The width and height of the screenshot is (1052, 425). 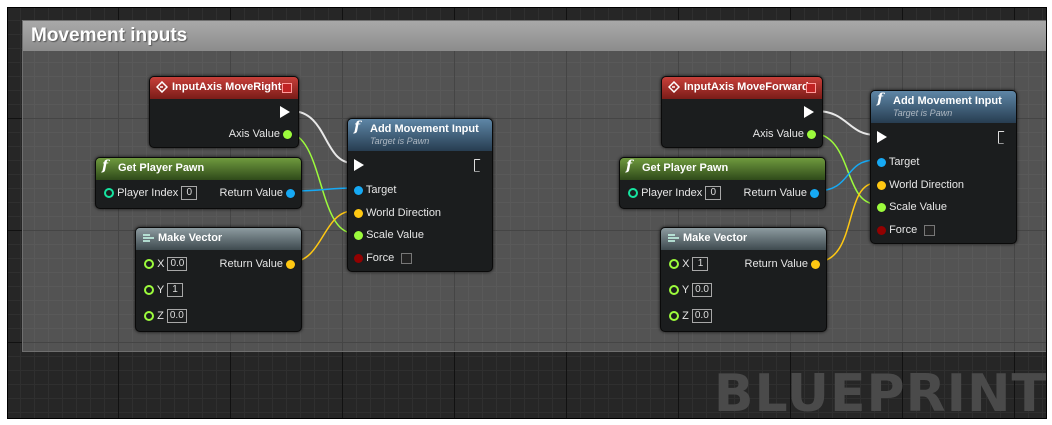 I want to click on x-pin: X 1, so click(x=689, y=264).